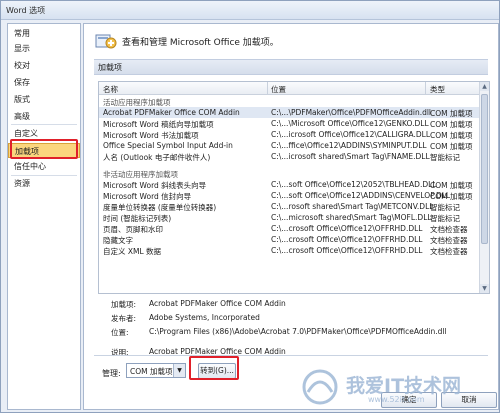  I want to click on sidebar-item-proofing: 校对, so click(44, 65).